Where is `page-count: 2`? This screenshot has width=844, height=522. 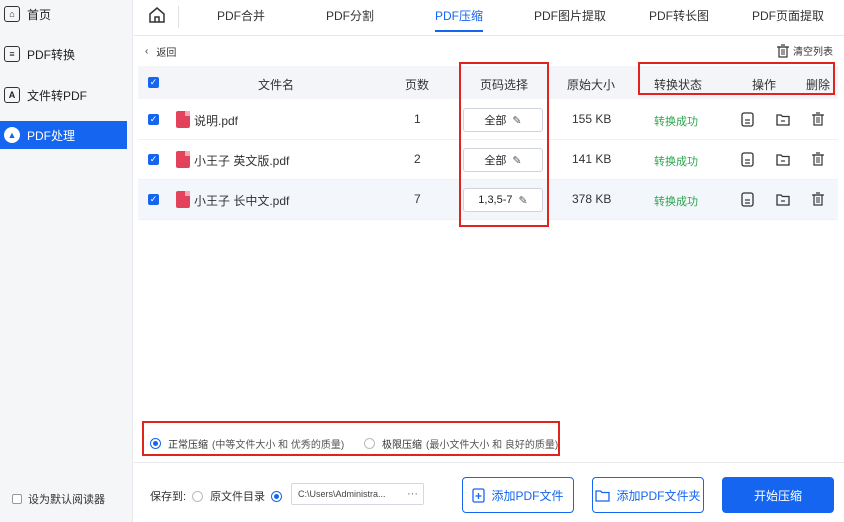
page-count: 2 is located at coordinates (417, 159).